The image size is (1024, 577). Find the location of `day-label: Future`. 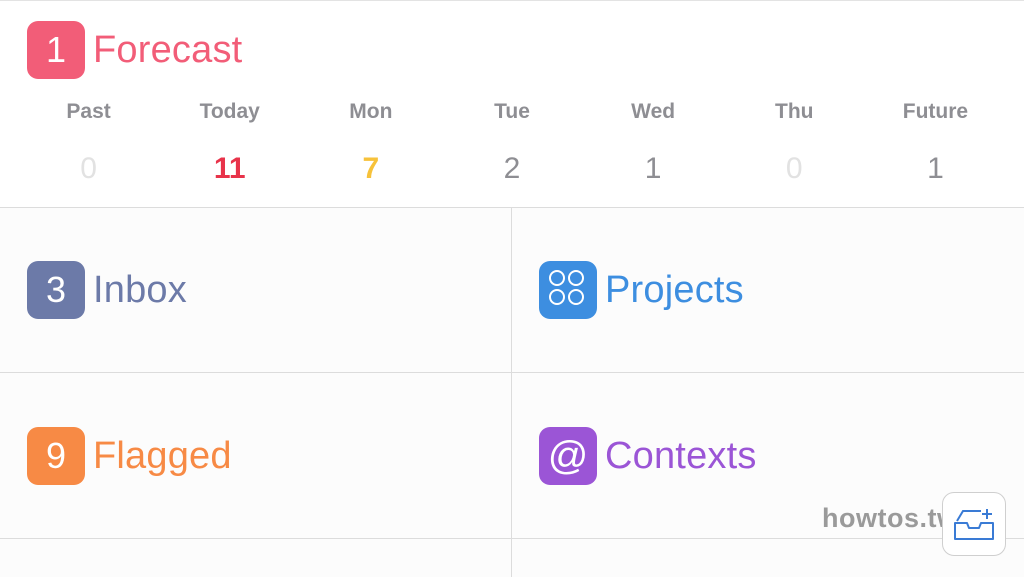

day-label: Future is located at coordinates (935, 111).